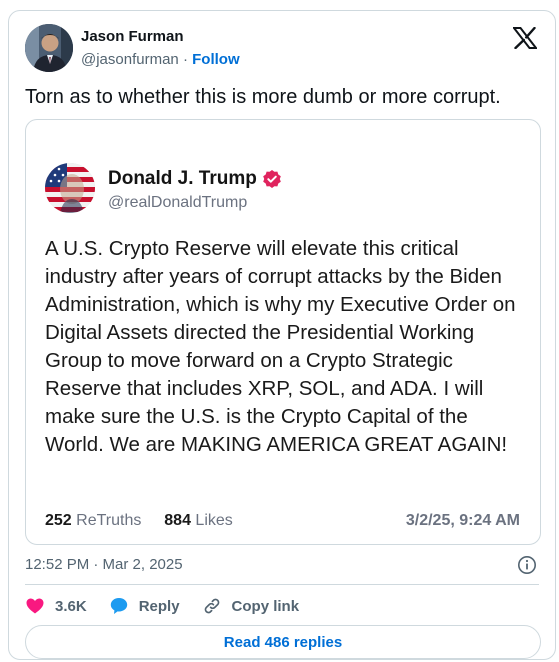  Describe the element at coordinates (265, 606) in the screenshot. I see `copy-link-label: Copy link` at that location.